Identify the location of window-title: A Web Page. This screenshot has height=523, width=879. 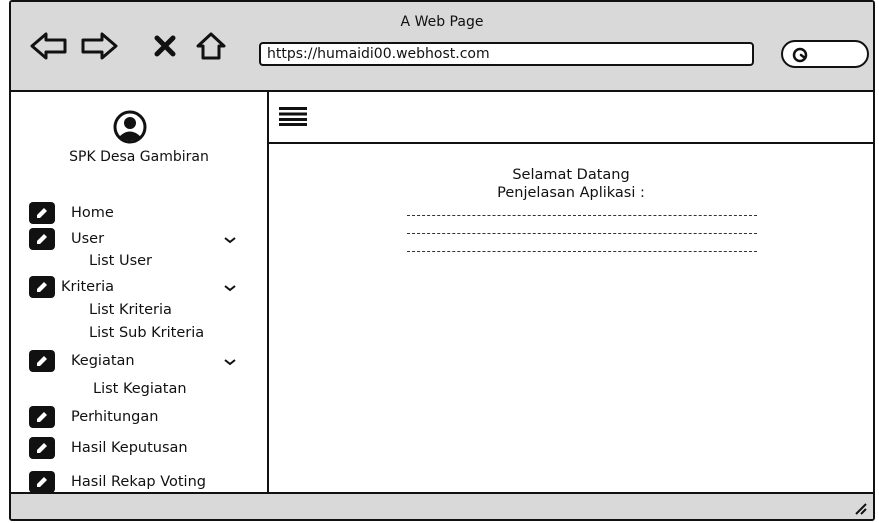
(442, 22).